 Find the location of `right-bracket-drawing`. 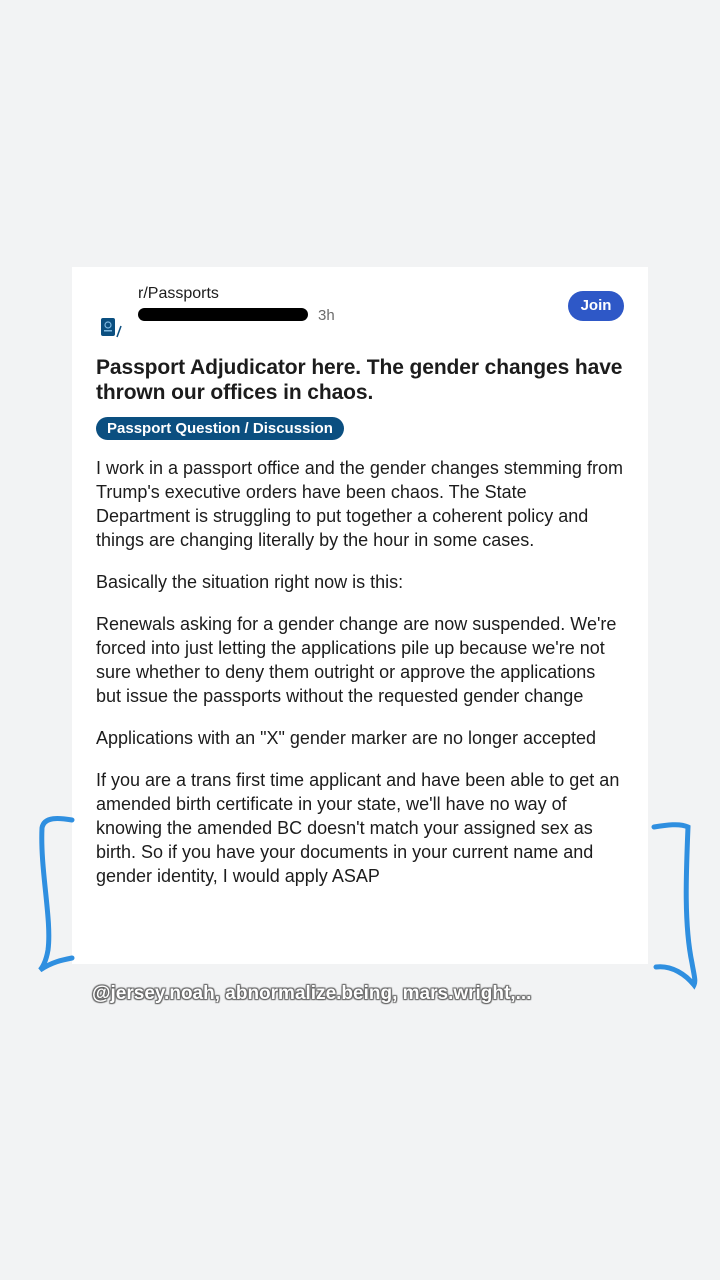

right-bracket-drawing is located at coordinates (674, 906).